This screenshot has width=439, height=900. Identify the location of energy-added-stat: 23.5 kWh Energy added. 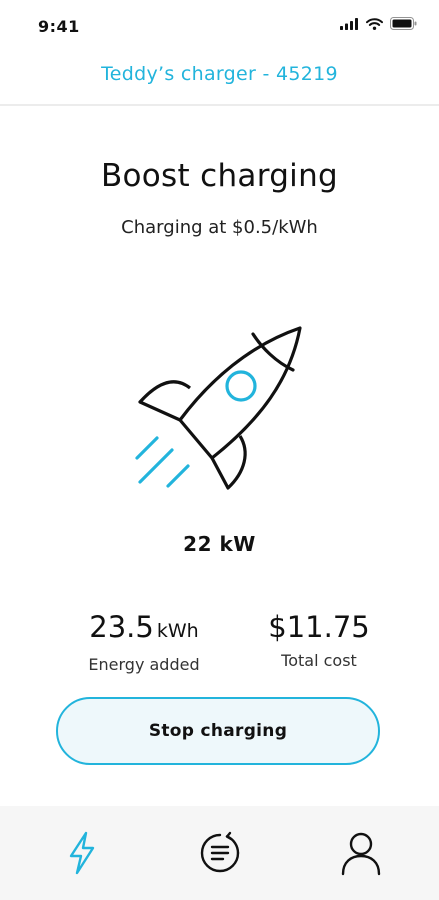
(144, 641).